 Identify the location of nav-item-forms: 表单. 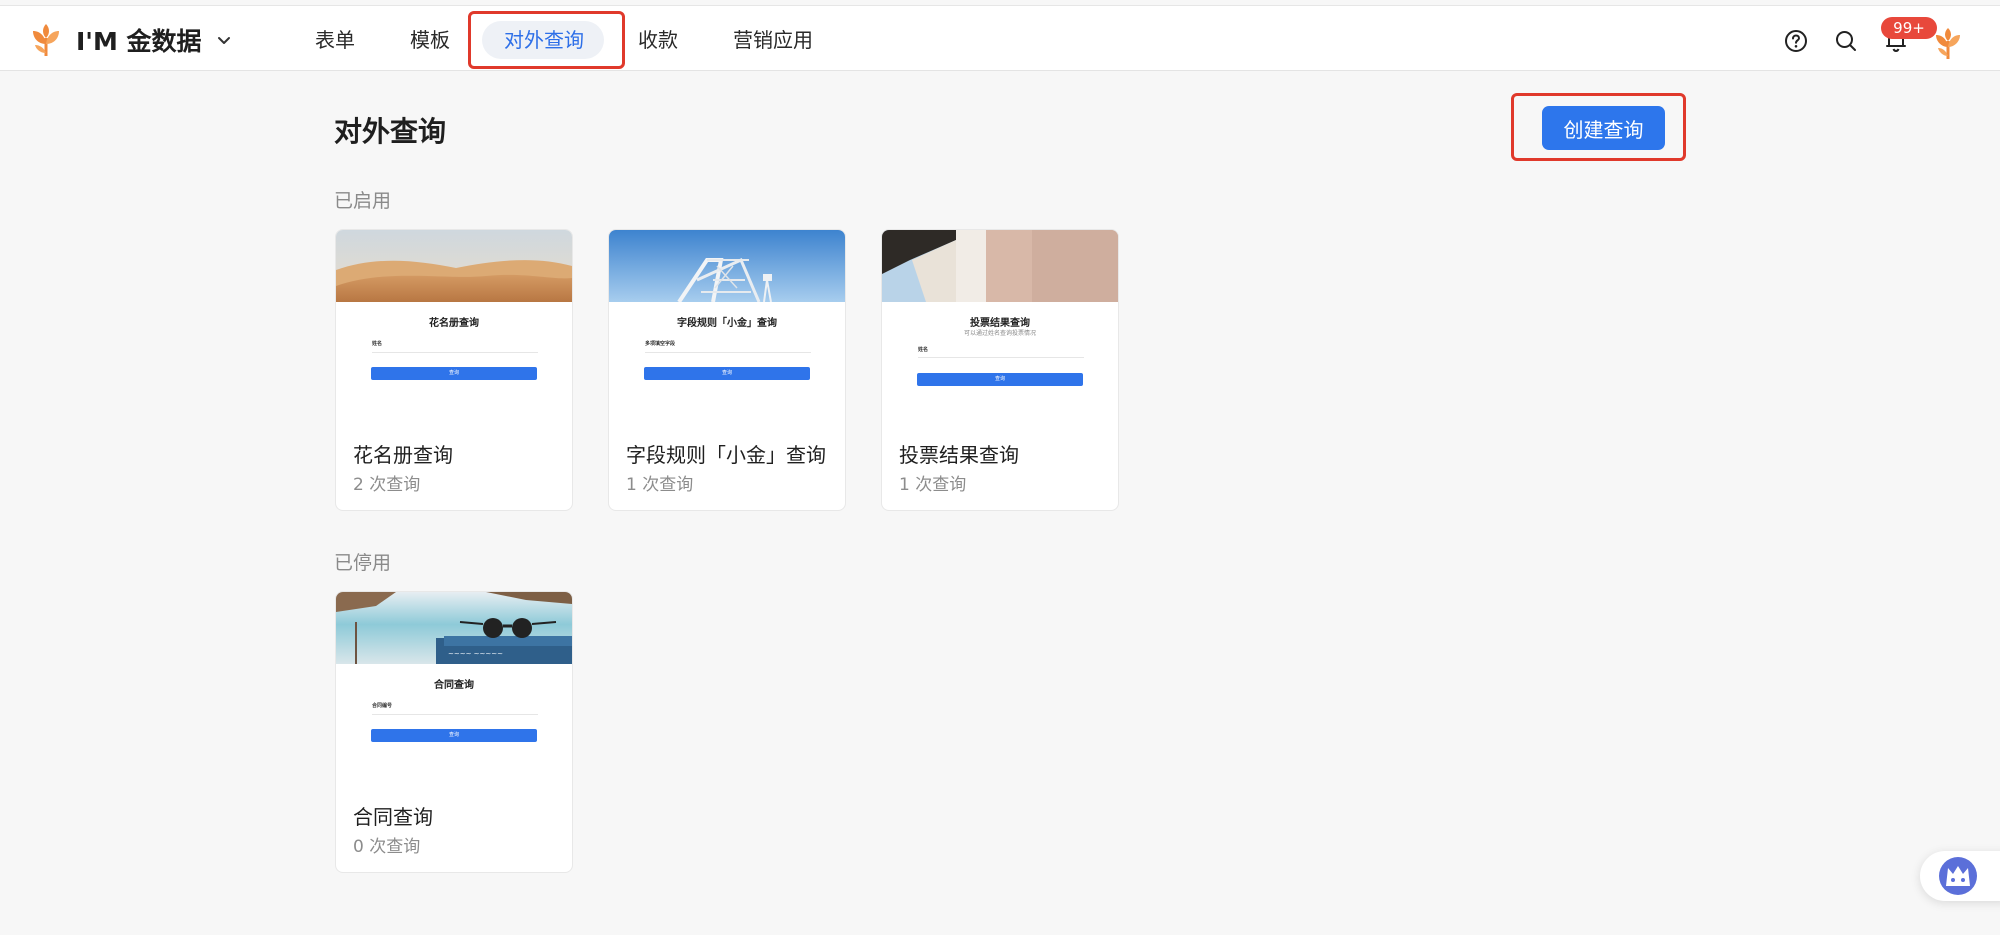
(335, 40).